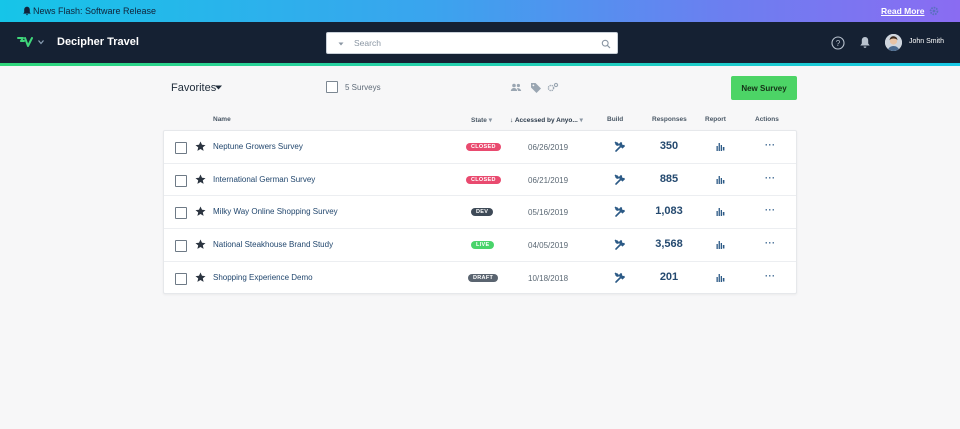  Describe the element at coordinates (865, 42) in the screenshot. I see `notifications-bell-icon` at that location.